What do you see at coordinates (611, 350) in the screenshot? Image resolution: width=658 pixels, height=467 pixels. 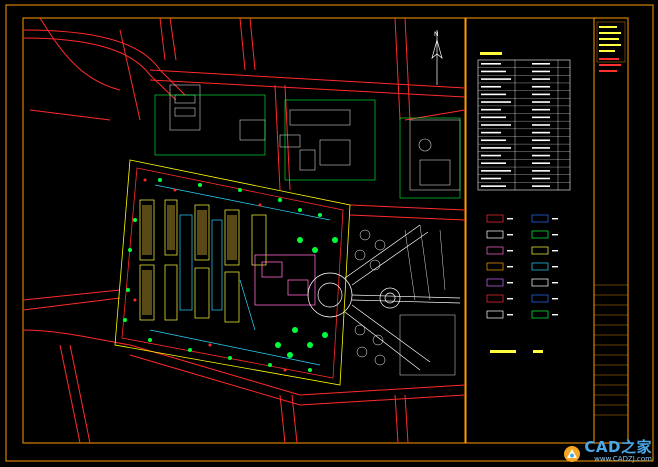 I see `title-block-rows` at bounding box center [611, 350].